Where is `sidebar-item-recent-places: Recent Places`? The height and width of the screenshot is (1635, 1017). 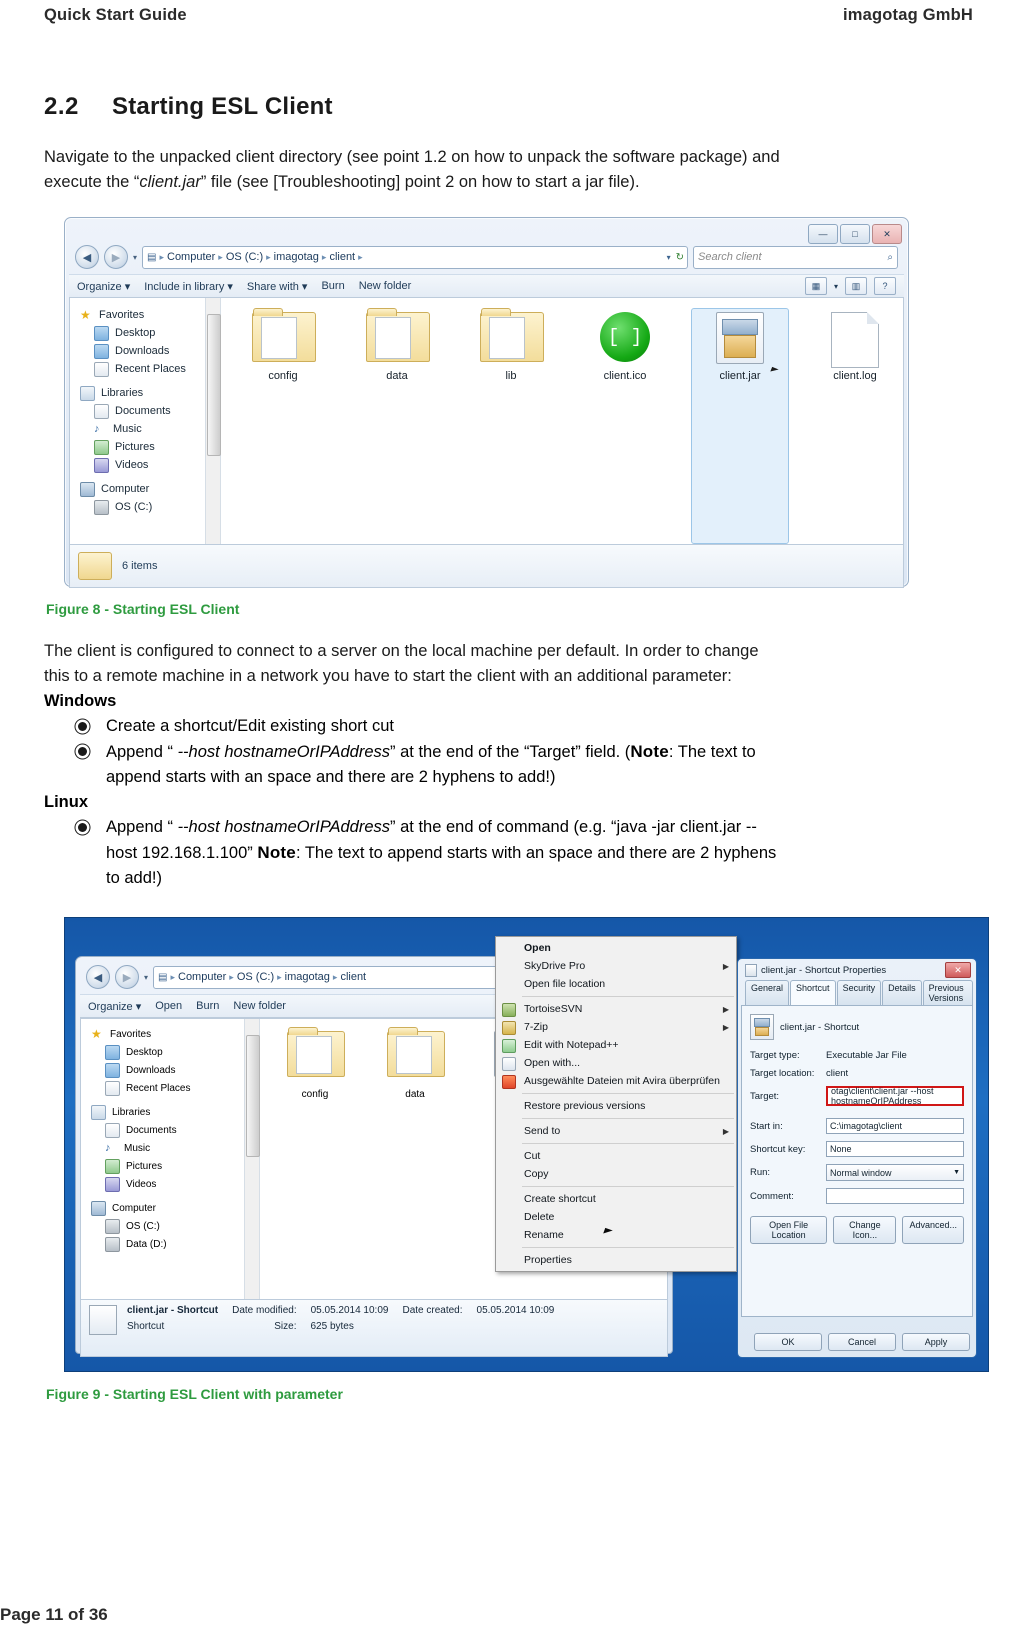 sidebar-item-recent-places: Recent Places is located at coordinates (149, 369).